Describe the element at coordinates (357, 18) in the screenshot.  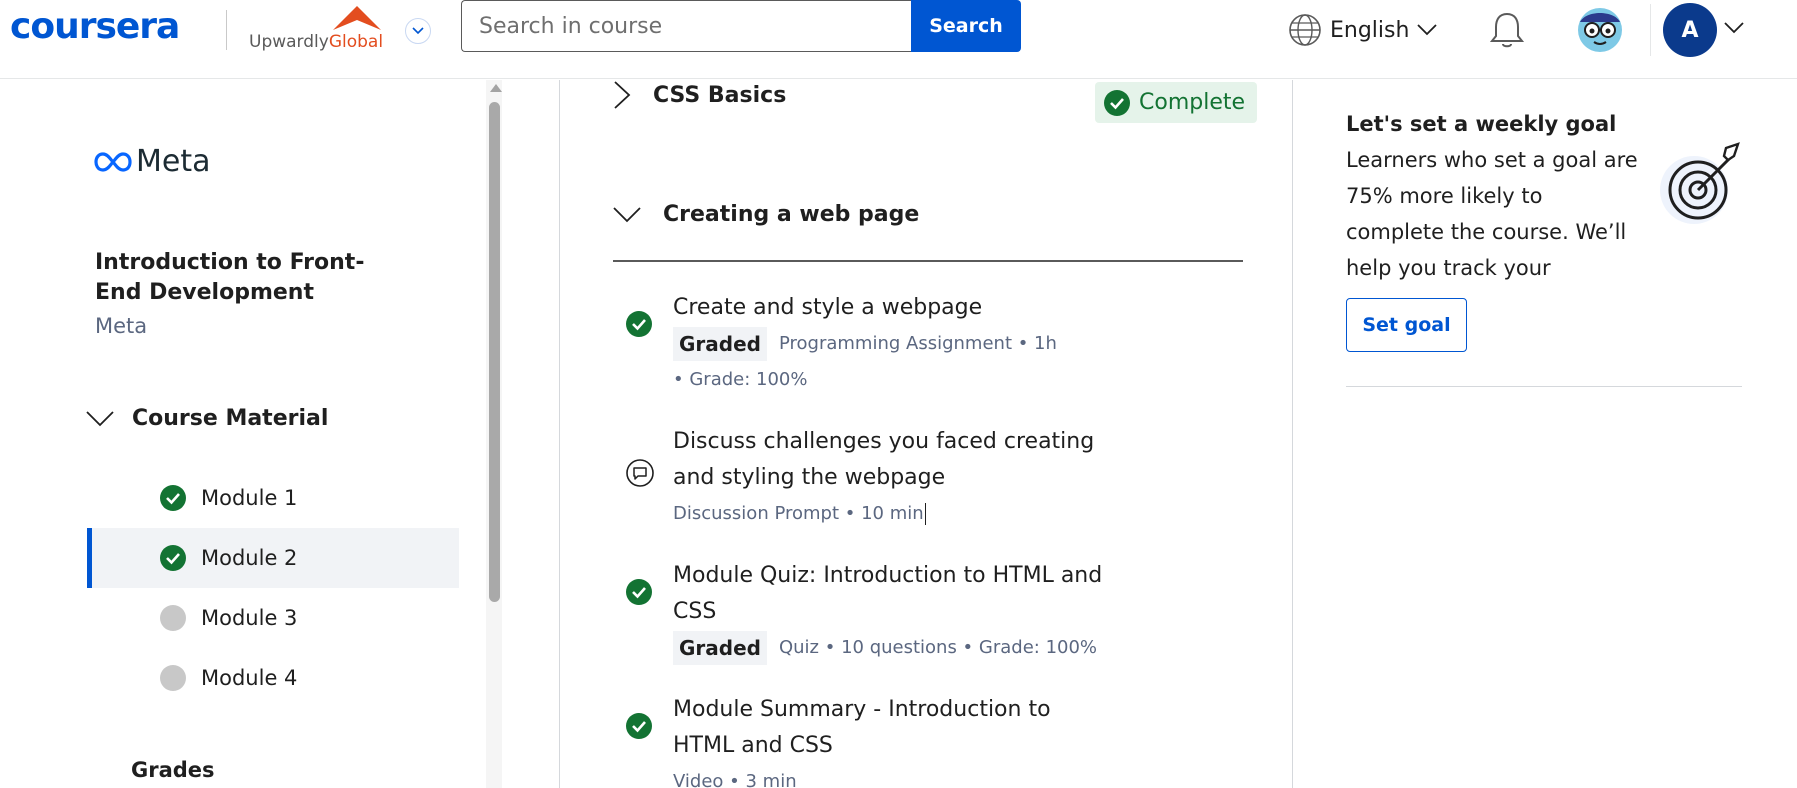
I see `partner-roof-icon` at that location.